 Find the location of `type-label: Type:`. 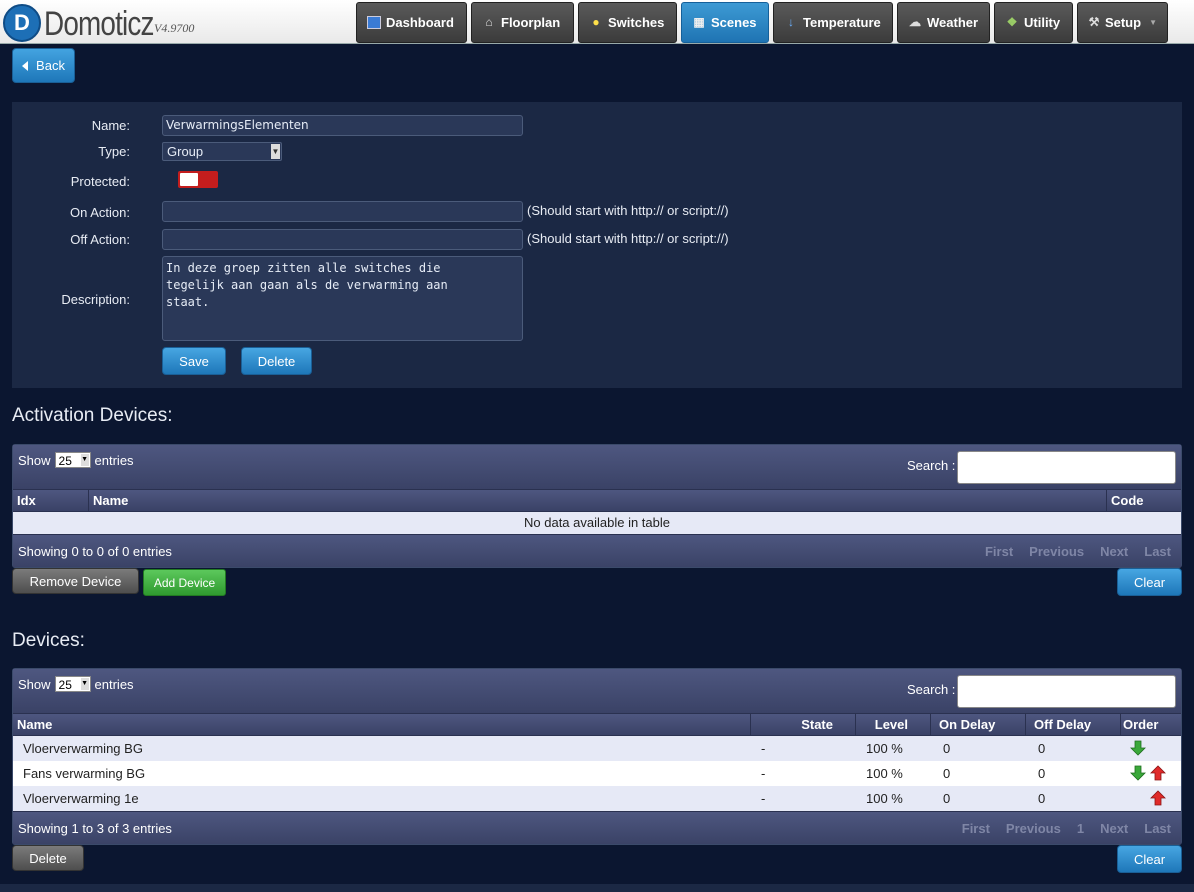

type-label: Type: is located at coordinates (114, 151).